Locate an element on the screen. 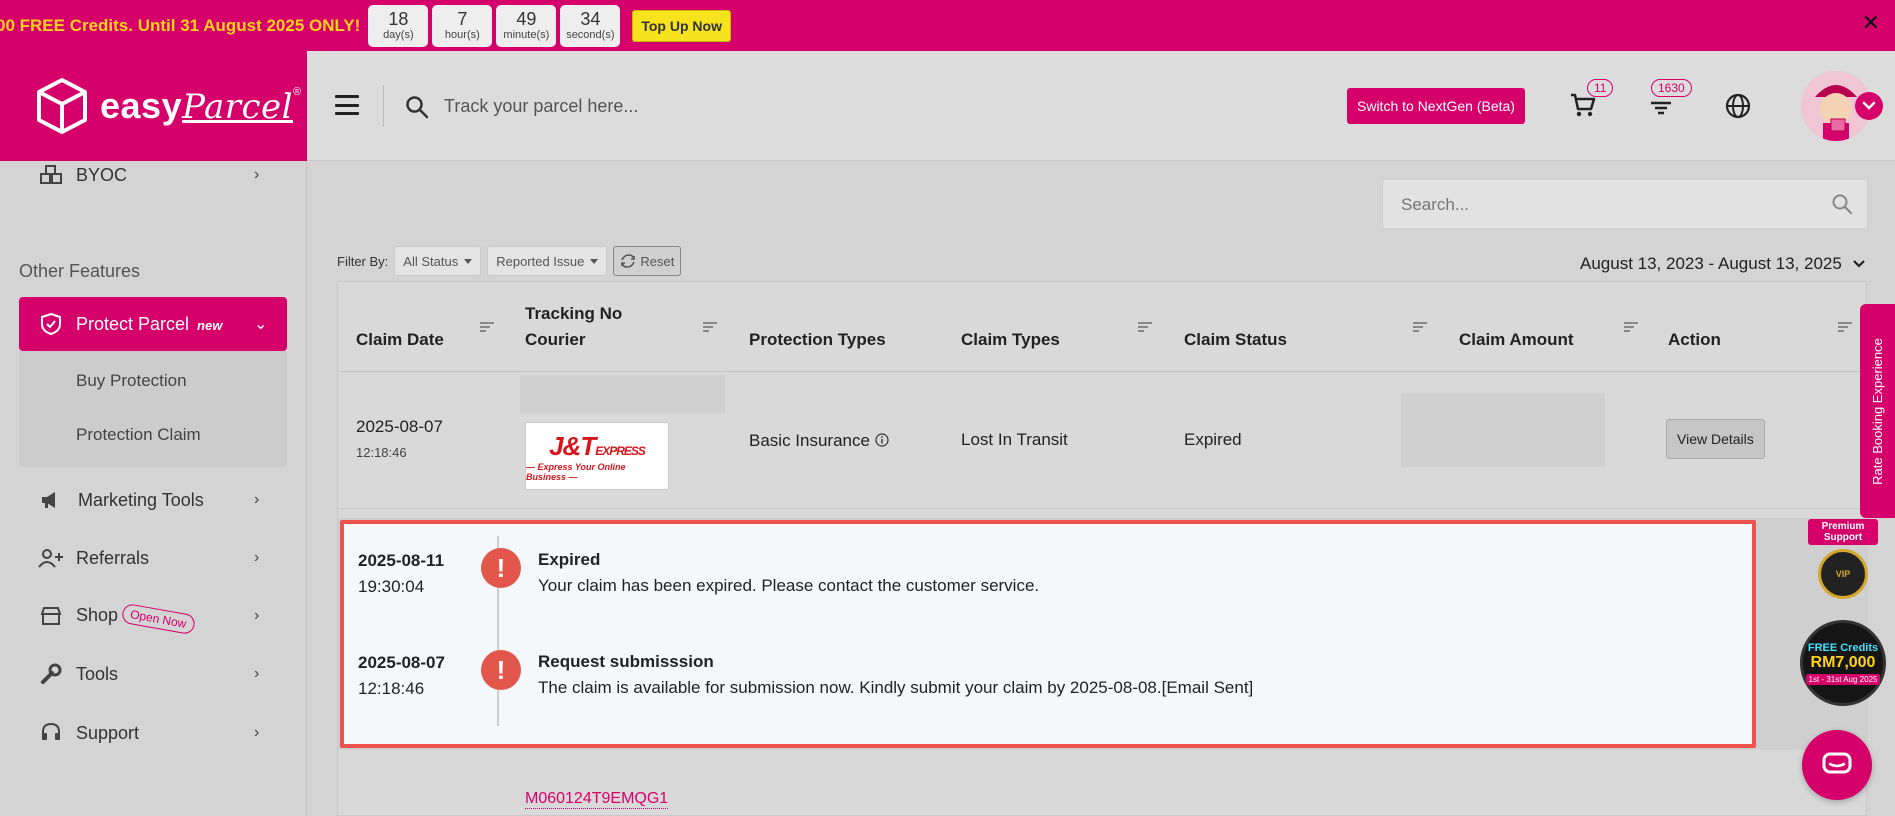 This screenshot has width=1895, height=816. countdown-seconds: 34 second(s) is located at coordinates (590, 25).